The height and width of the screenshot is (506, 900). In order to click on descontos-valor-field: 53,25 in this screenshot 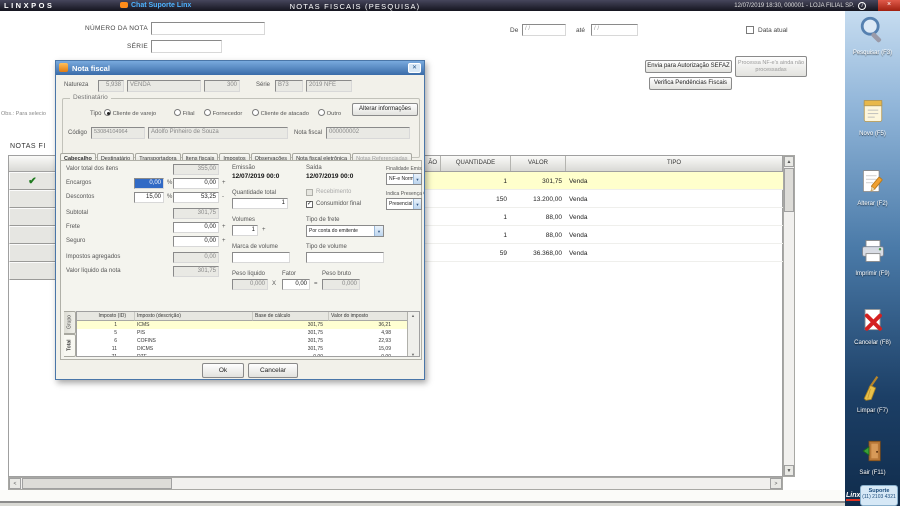, I will do `click(196, 197)`.